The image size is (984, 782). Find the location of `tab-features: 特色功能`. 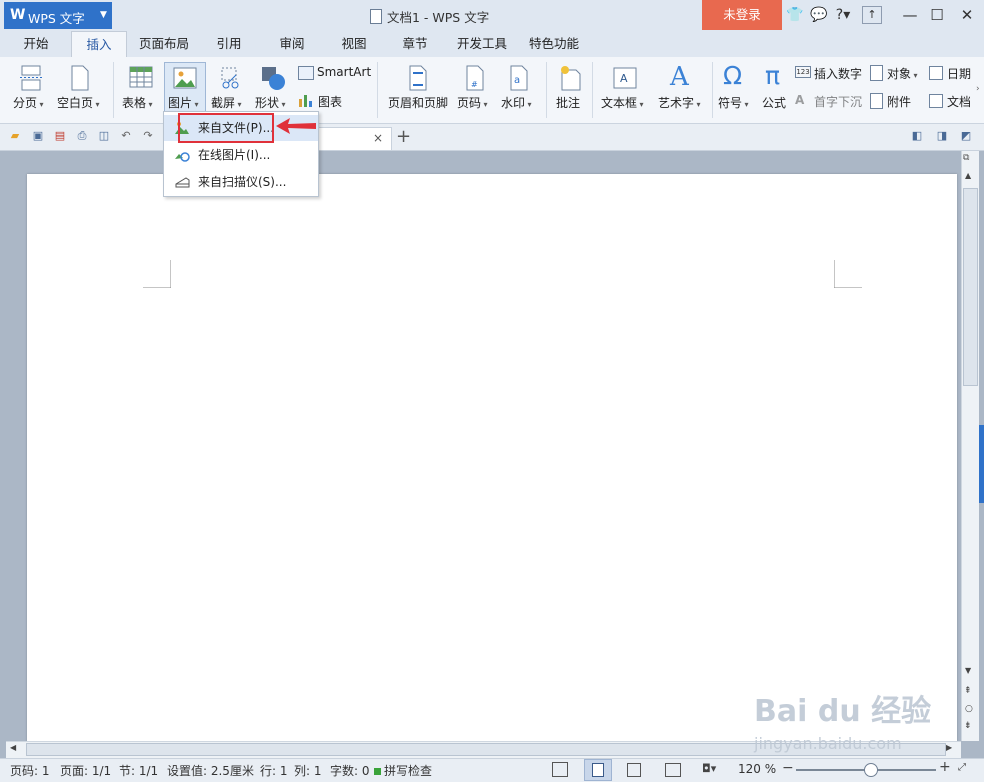

tab-features: 特色功能 is located at coordinates (554, 44).